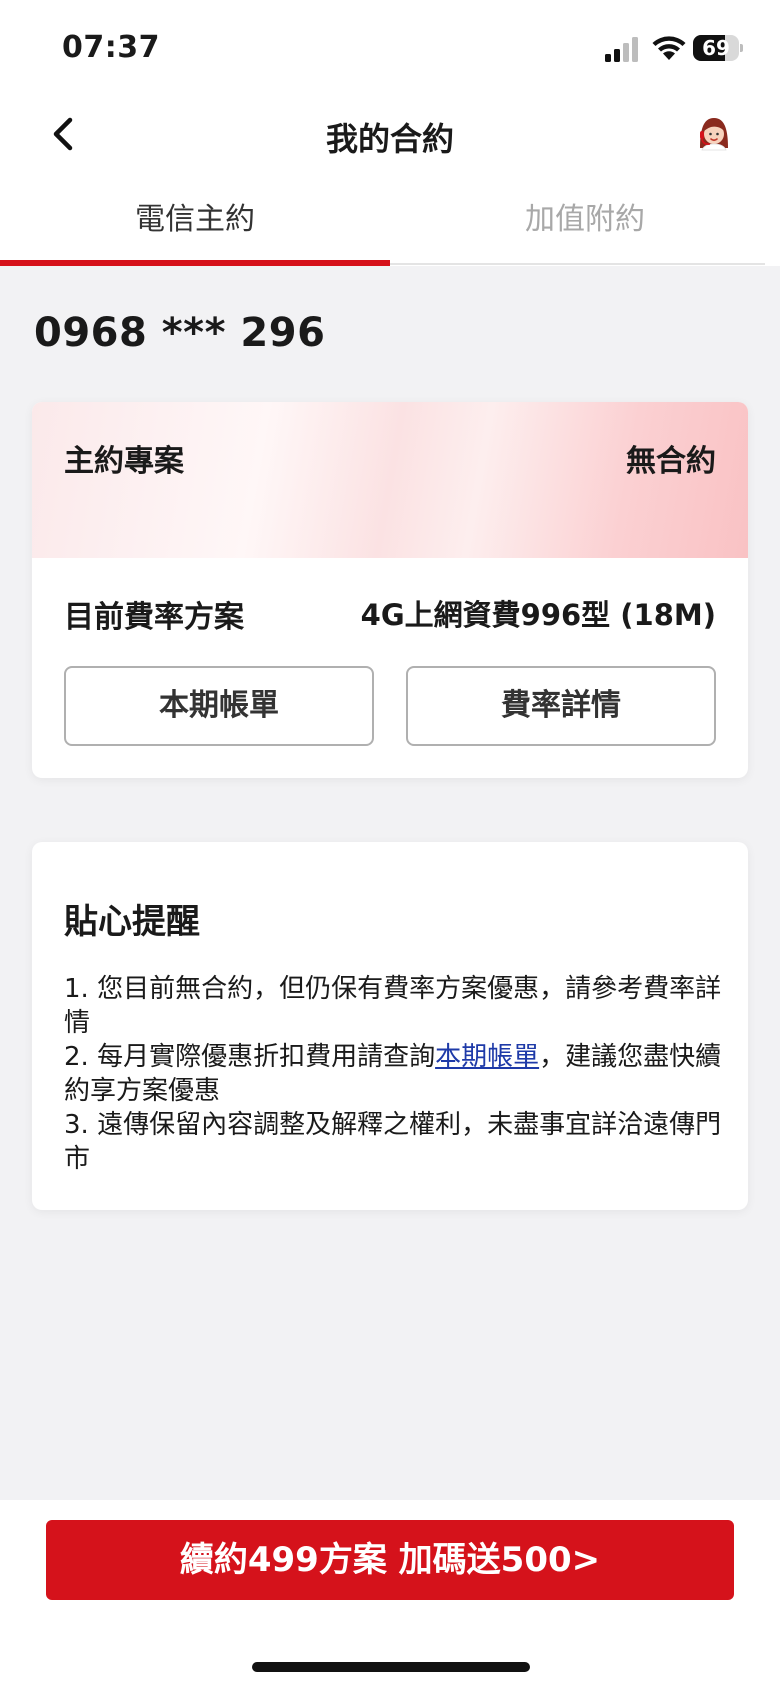 Image resolution: width=780 pixels, height=1688 pixels. I want to click on current-bill-button: 本期帳單, so click(219, 706).